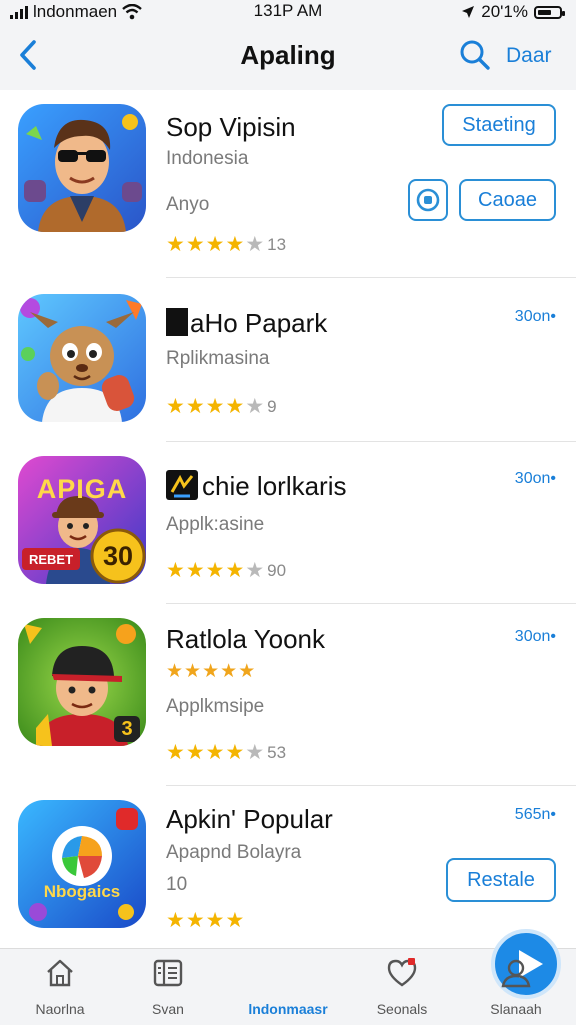 The height and width of the screenshot is (1025, 576). Describe the element at coordinates (234, 852) in the screenshot. I see `app-subtitle: Apapnd Bolayra` at that location.